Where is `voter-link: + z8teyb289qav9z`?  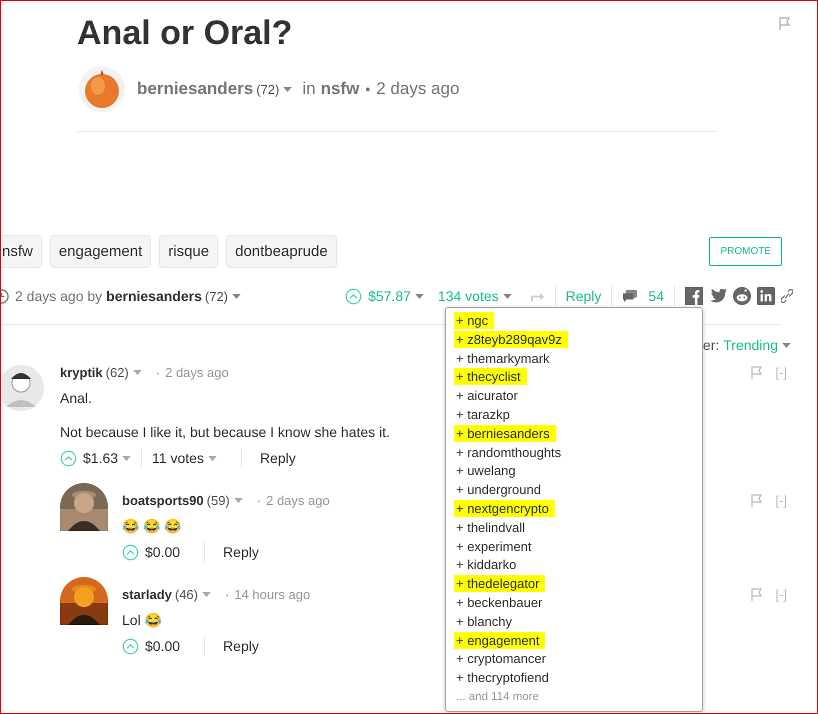
voter-link: + z8teyb289qav9z is located at coordinates (511, 339).